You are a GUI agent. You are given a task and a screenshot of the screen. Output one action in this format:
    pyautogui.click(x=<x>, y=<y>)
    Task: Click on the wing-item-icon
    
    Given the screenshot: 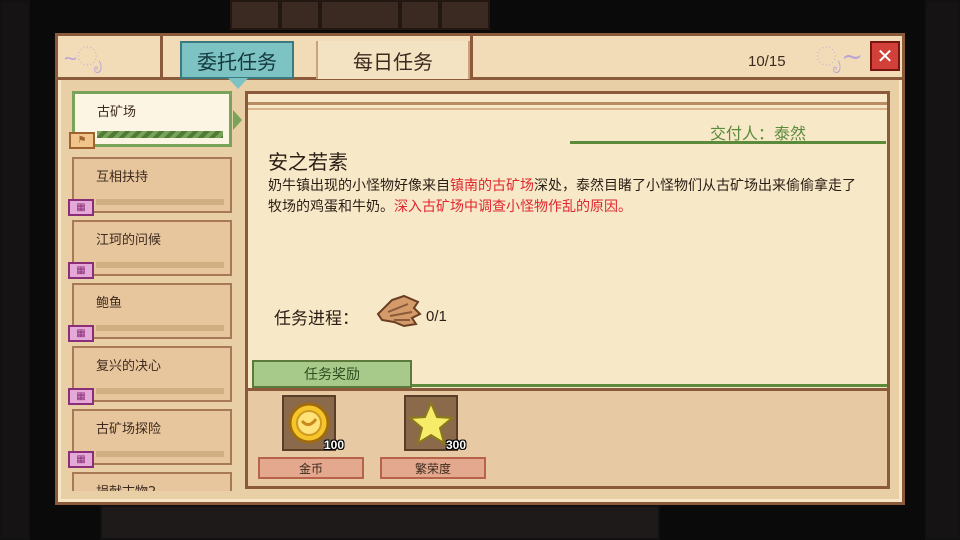 What is the action you would take?
    pyautogui.click(x=399, y=311)
    